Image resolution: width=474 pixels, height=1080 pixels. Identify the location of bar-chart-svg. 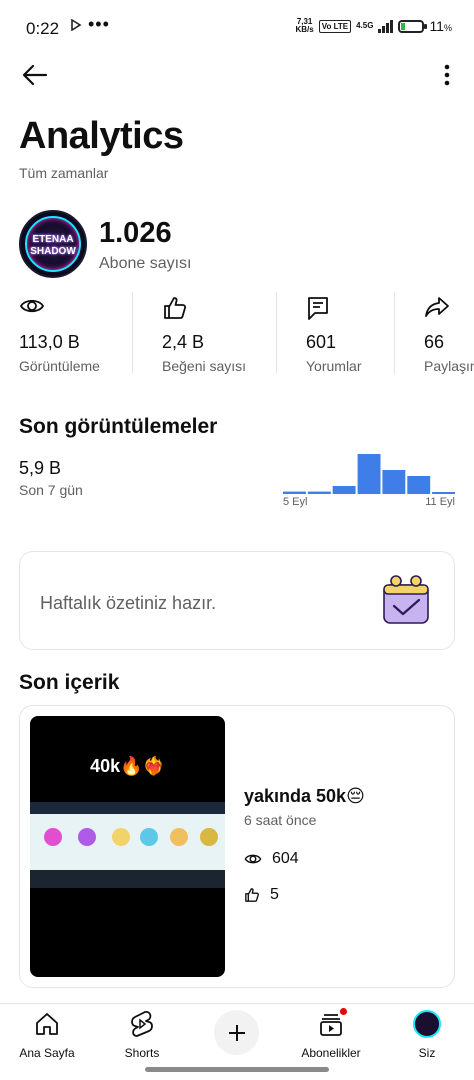
(369, 474).